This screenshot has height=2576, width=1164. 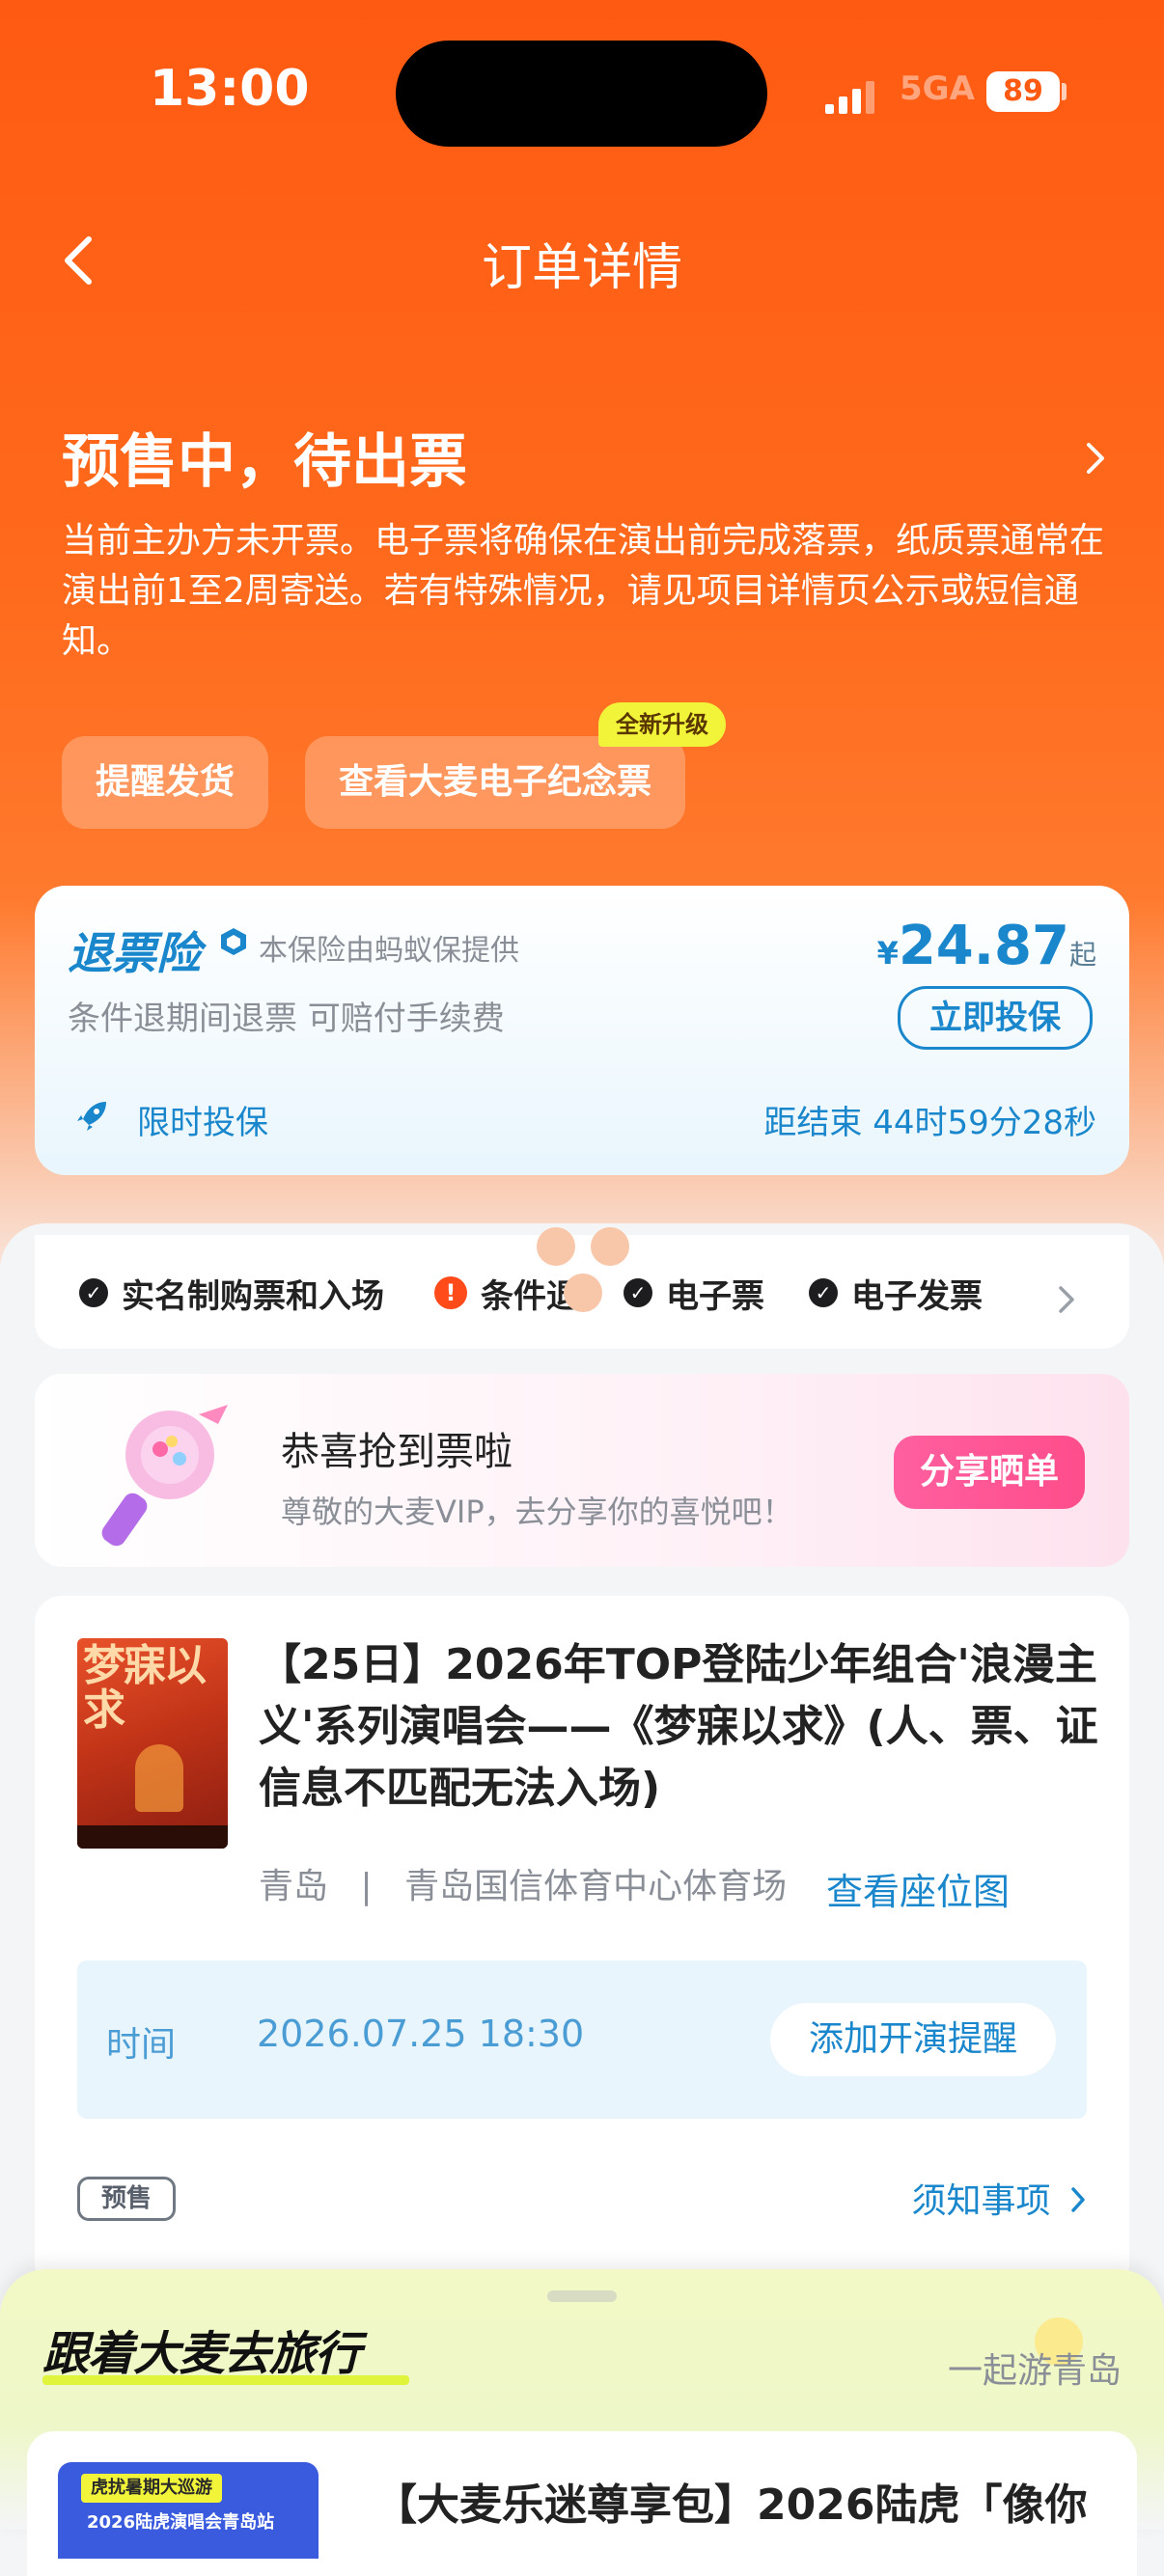 I want to click on event-poster: 梦寐以求, so click(x=152, y=1744).